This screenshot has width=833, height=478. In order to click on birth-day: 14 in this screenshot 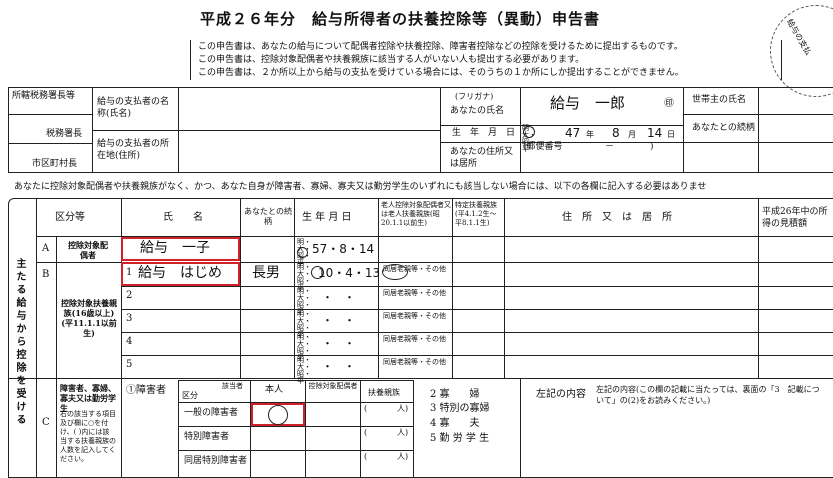, I will do `click(654, 133)`.